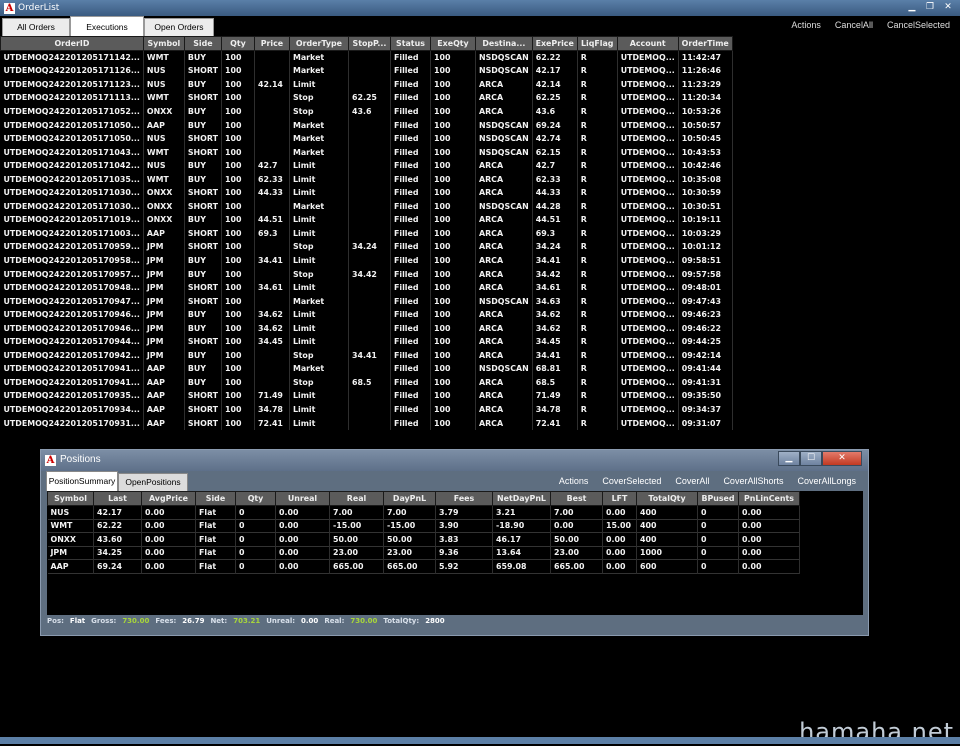  What do you see at coordinates (464, 526) in the screenshot?
I see `table-cell: 3.90` at bounding box center [464, 526].